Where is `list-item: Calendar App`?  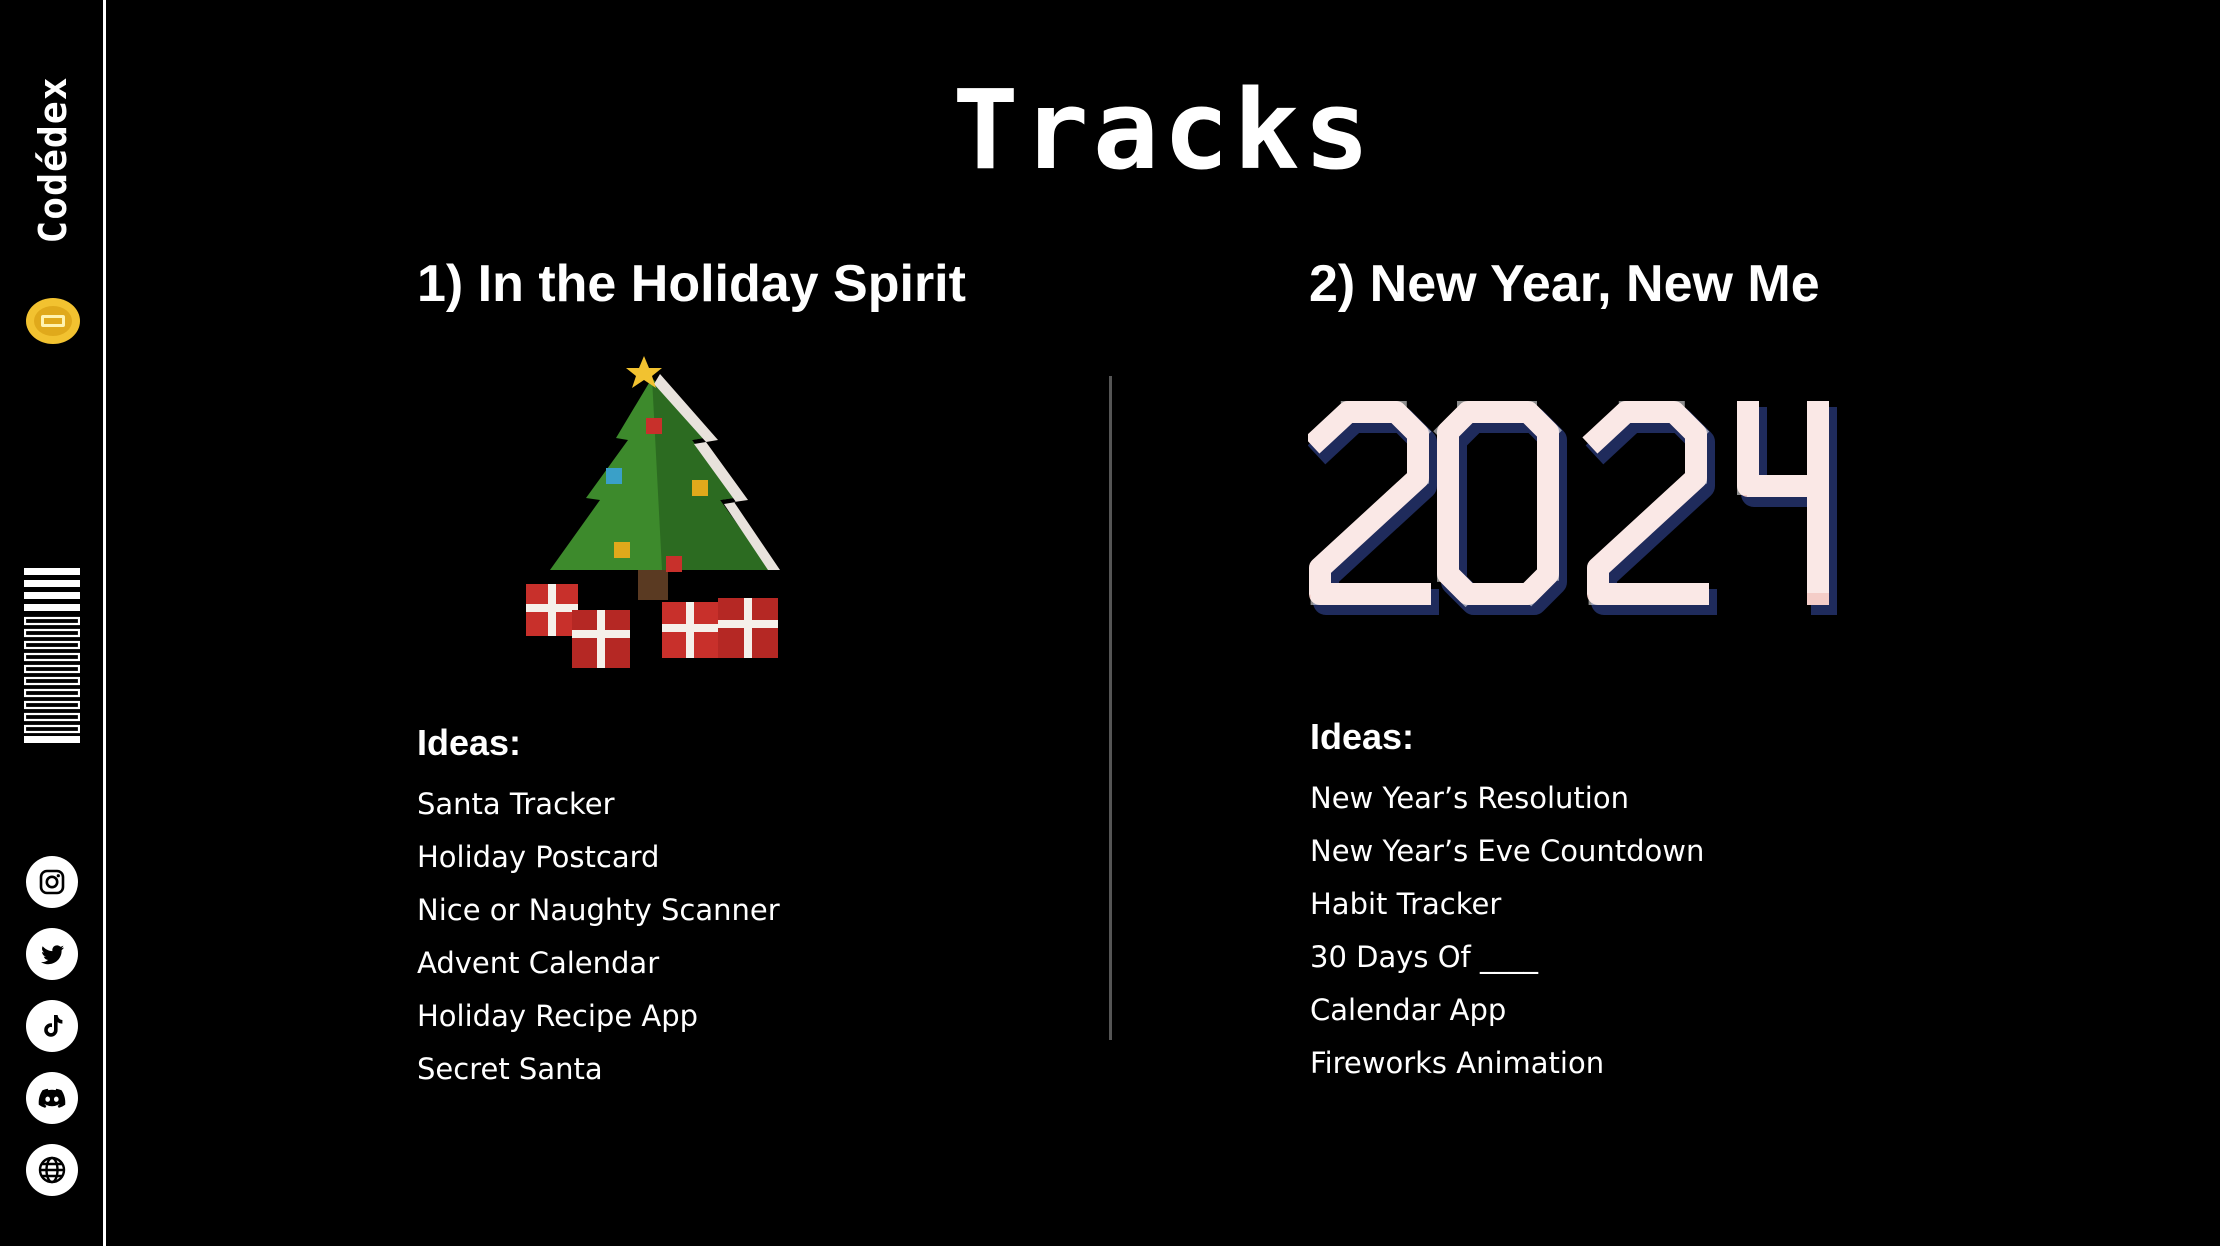 list-item: Calendar App is located at coordinates (1408, 1010).